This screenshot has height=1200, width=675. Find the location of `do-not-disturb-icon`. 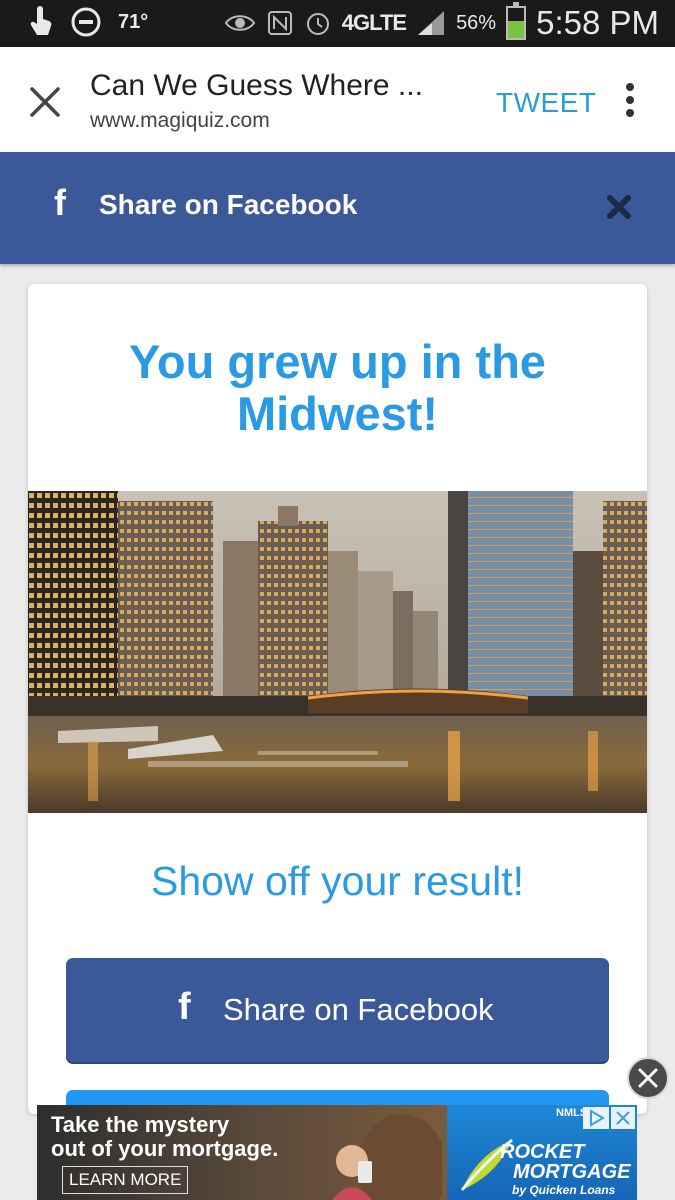

do-not-disturb-icon is located at coordinates (86, 22).